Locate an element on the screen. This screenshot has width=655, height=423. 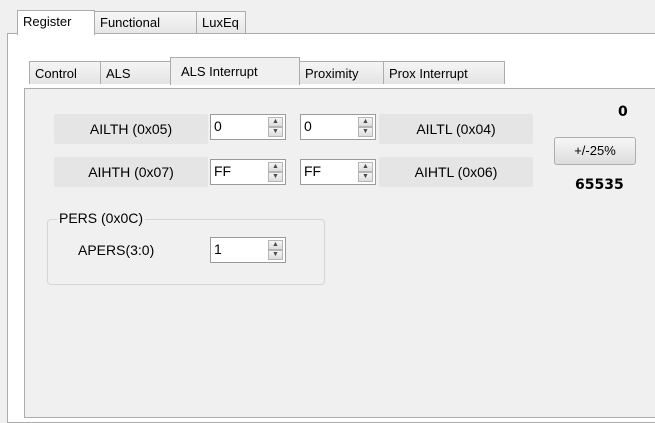
tab-als-interrupt: ALS Interrupt is located at coordinates (235, 71).